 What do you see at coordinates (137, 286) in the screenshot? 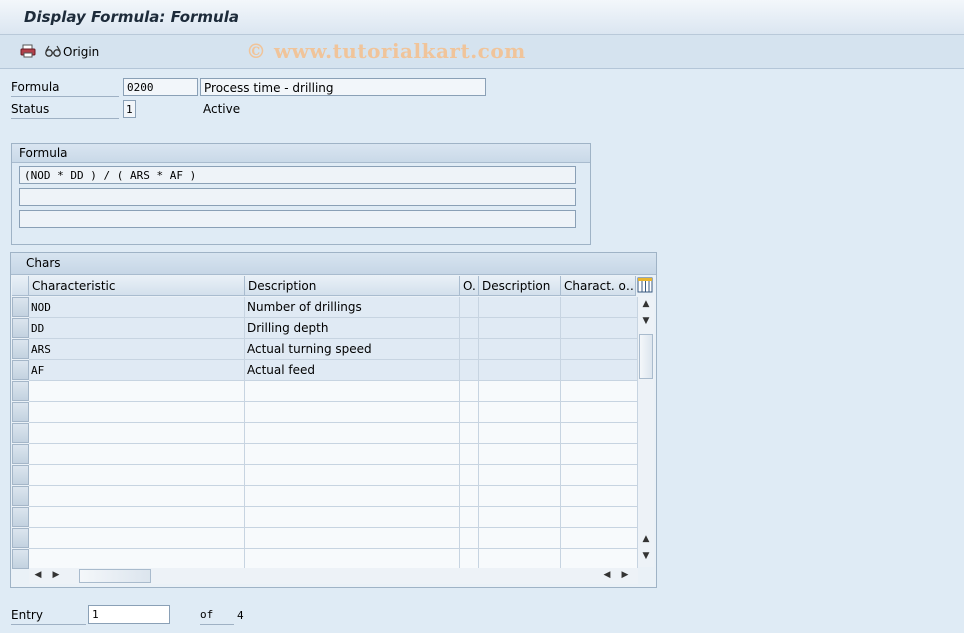
I see `column-header-characteristic: Characteristic` at bounding box center [137, 286].